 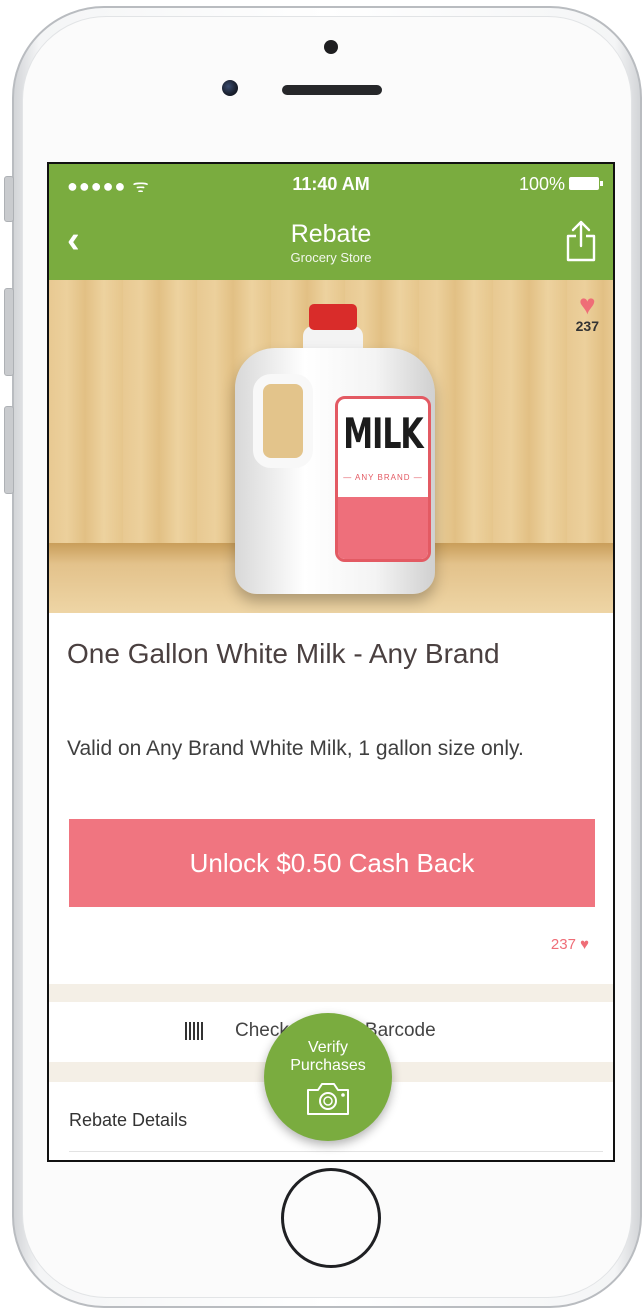 What do you see at coordinates (331, 234) in the screenshot?
I see `nav-title: Rebate` at bounding box center [331, 234].